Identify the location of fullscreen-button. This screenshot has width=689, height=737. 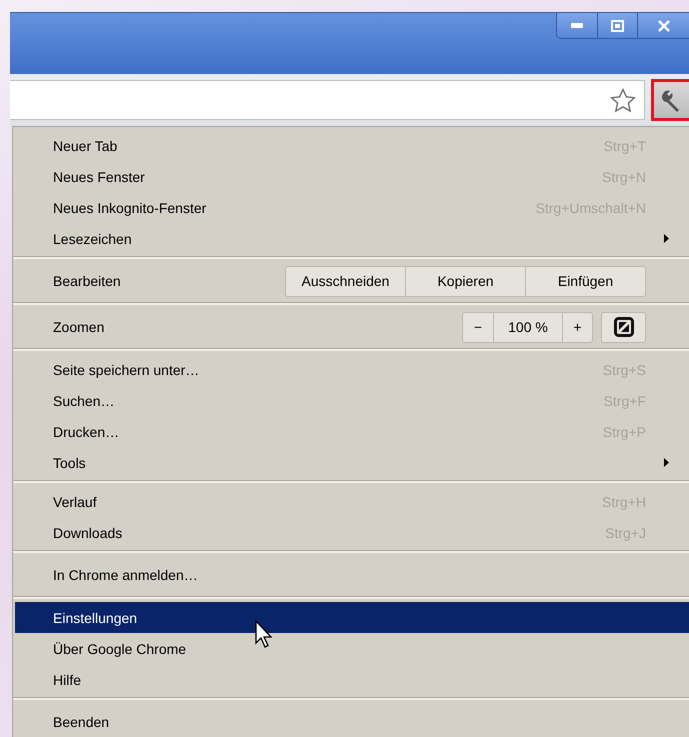
(623, 327).